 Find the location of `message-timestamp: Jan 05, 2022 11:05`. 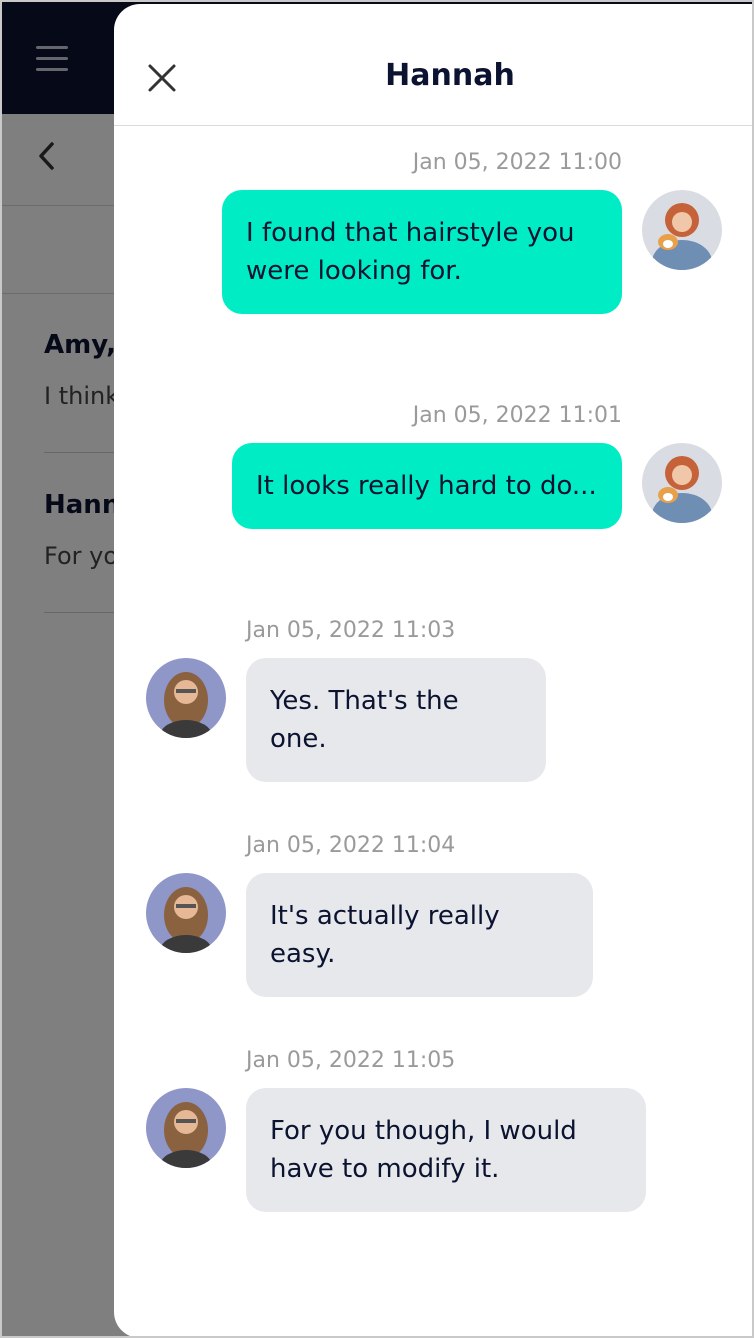

message-timestamp: Jan 05, 2022 11:05 is located at coordinates (351, 1060).